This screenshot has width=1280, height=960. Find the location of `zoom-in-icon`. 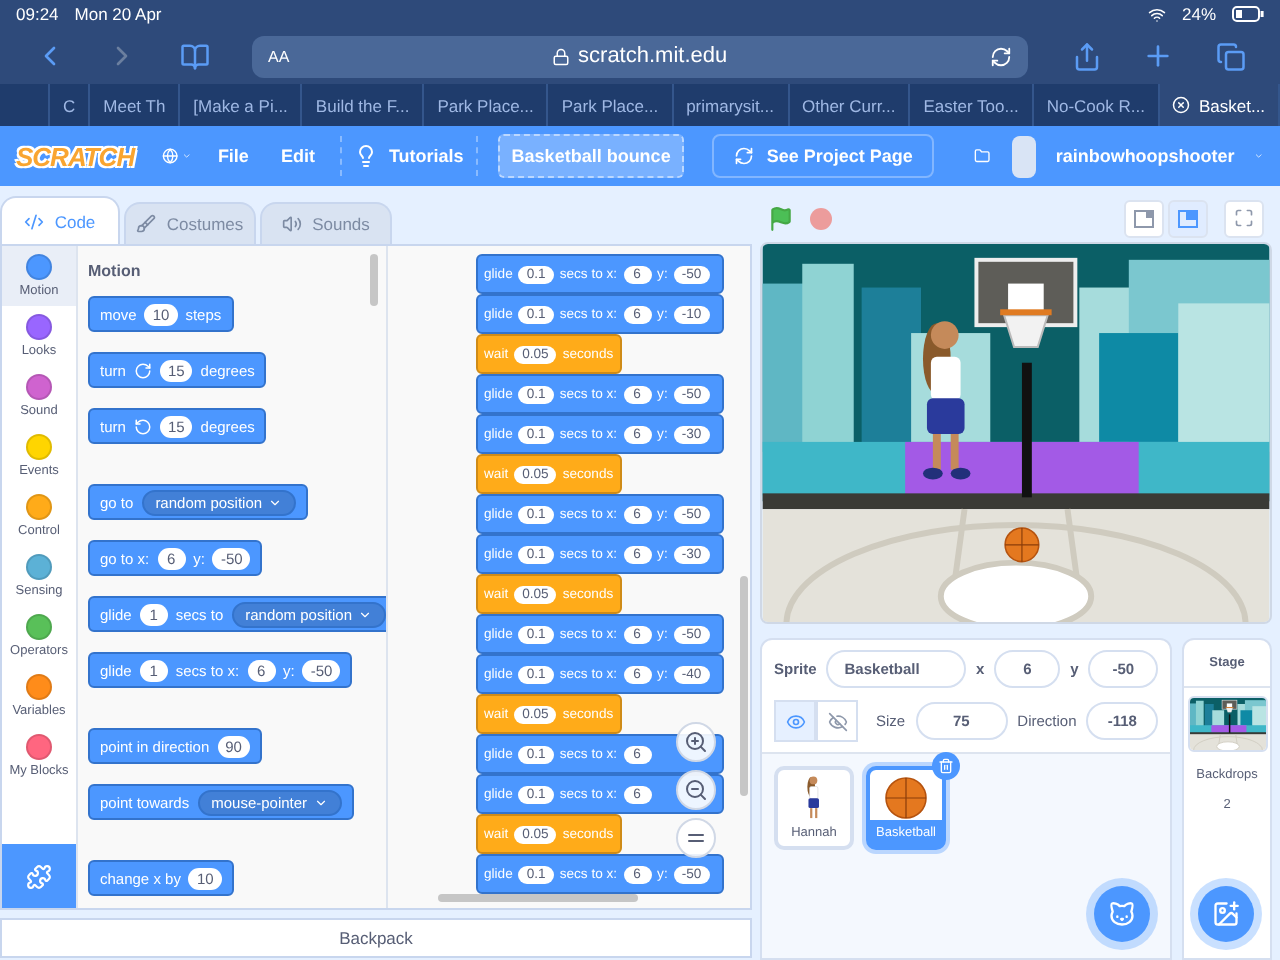

zoom-in-icon is located at coordinates (696, 742).